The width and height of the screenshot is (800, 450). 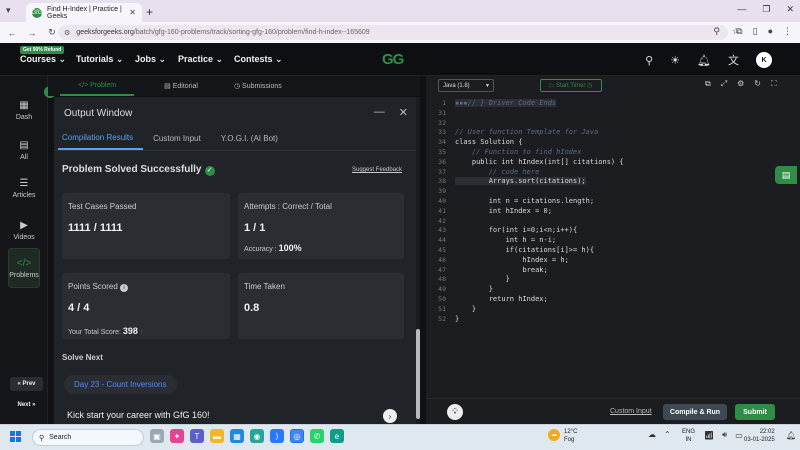 I want to click on code-line: // code here, so click(x=497, y=171).